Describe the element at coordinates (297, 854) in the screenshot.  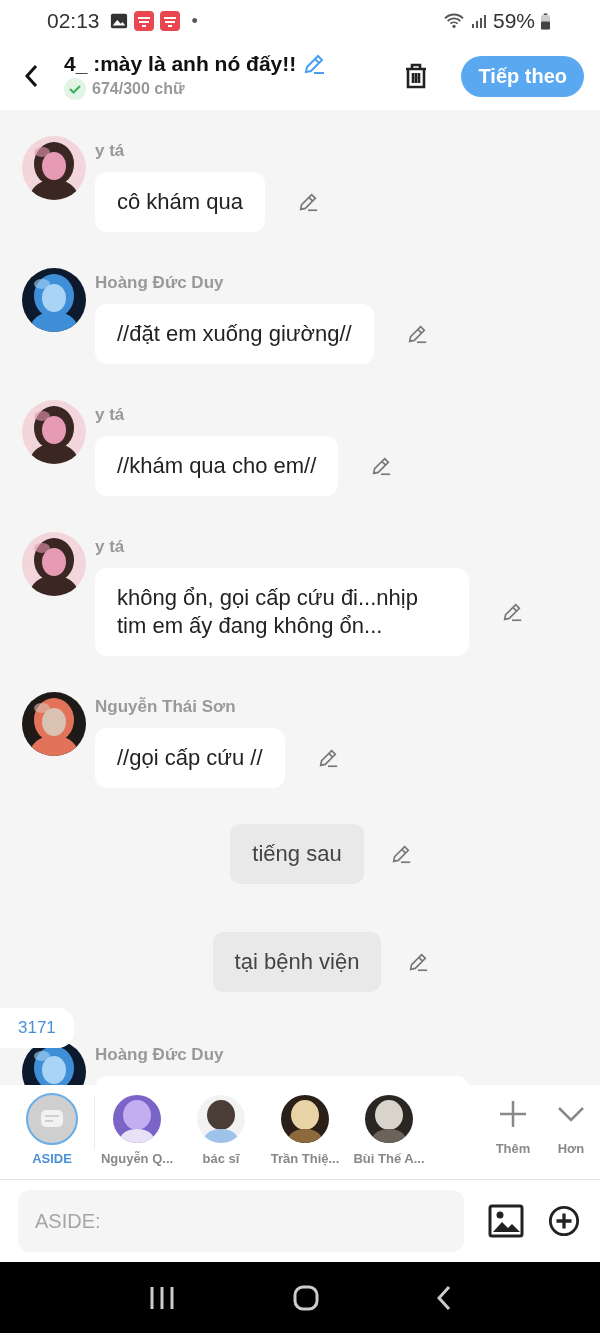
I see `aside-bubble: tiếng sau` at that location.